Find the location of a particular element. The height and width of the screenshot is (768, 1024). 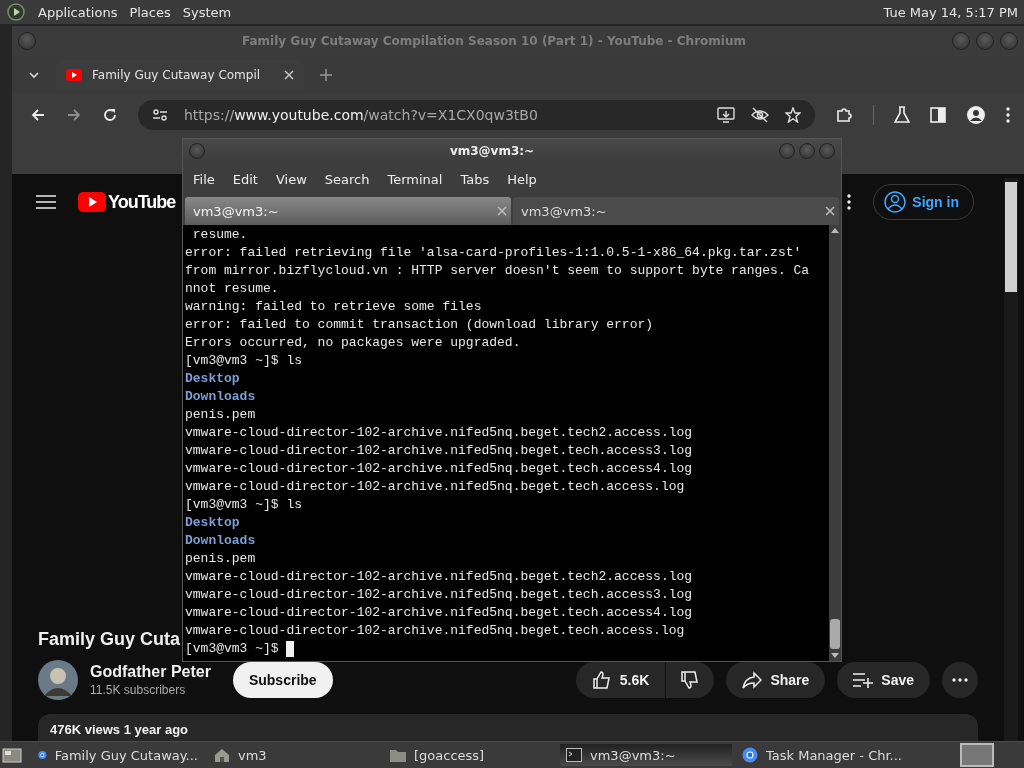

panel-menu: Applications is located at coordinates (78, 12).